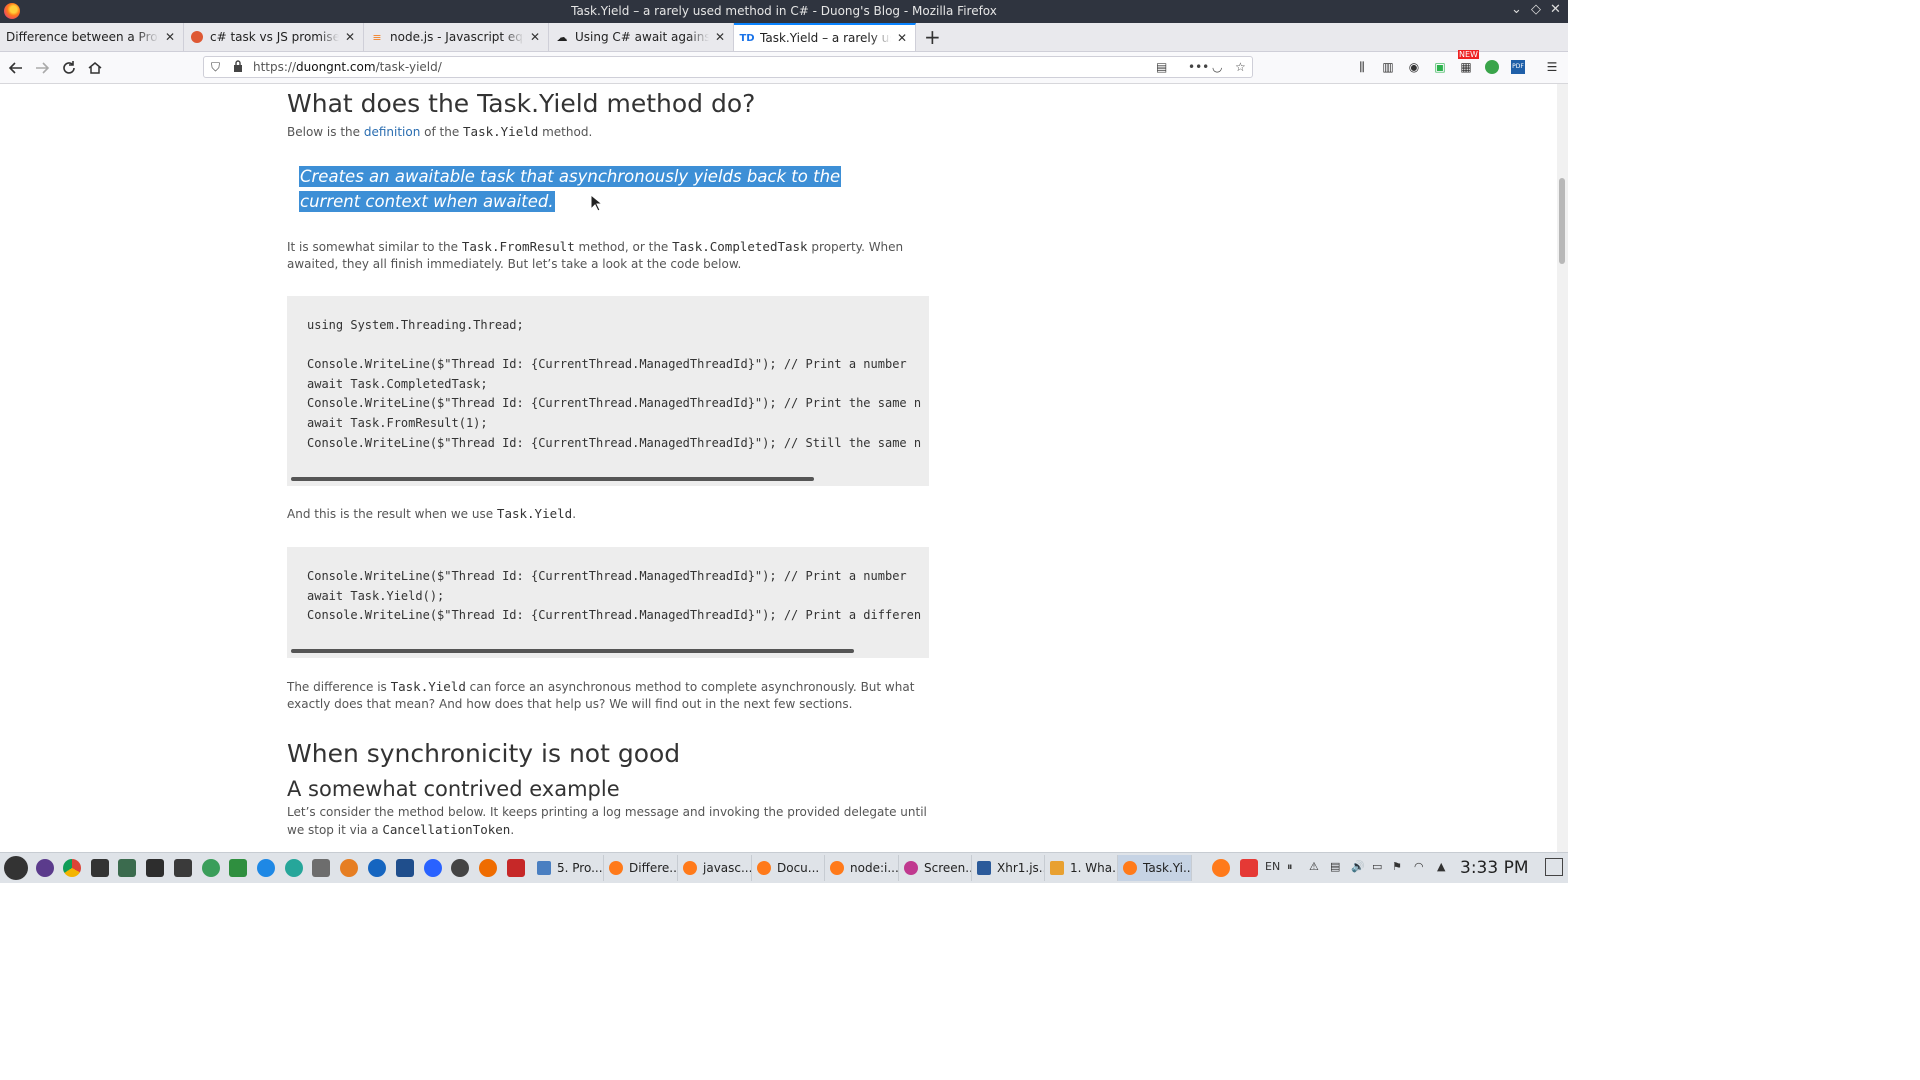 Image resolution: width=1920 pixels, height=1080 pixels. I want to click on save-extension-icon: ▣, so click(1440, 67).